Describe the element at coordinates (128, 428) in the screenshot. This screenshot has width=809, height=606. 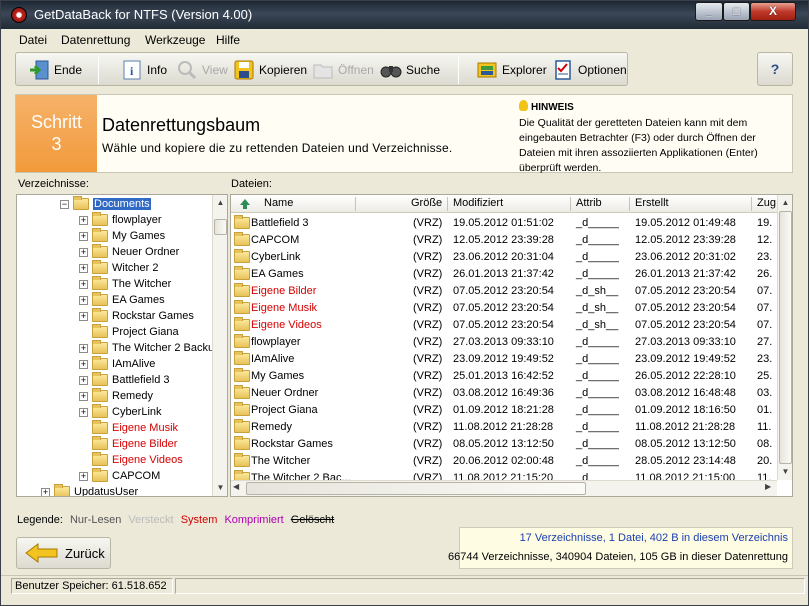
I see `tree-item: Eigene Musik` at that location.